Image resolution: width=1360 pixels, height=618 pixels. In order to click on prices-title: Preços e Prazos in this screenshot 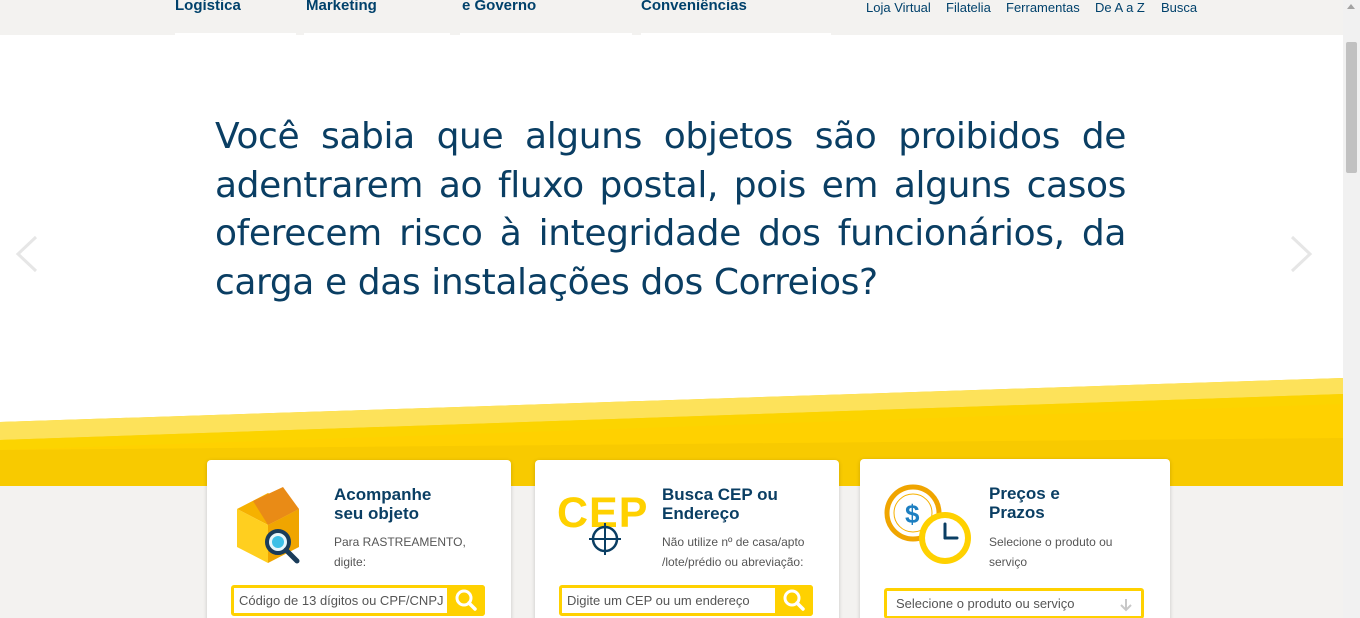, I will do `click(1024, 503)`.